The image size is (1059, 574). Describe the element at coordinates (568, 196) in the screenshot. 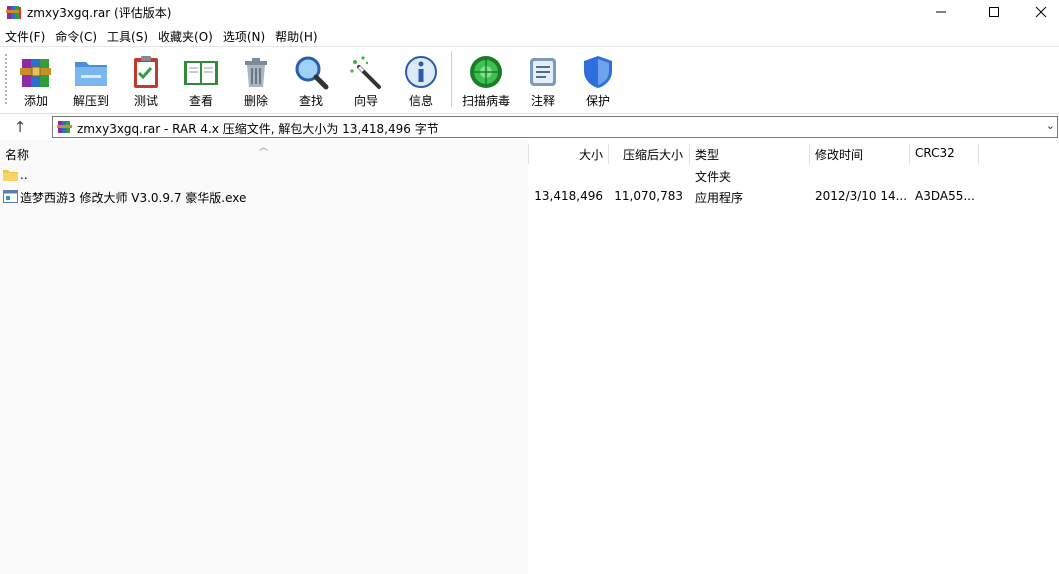

I see `row-size: 13,418,496` at that location.